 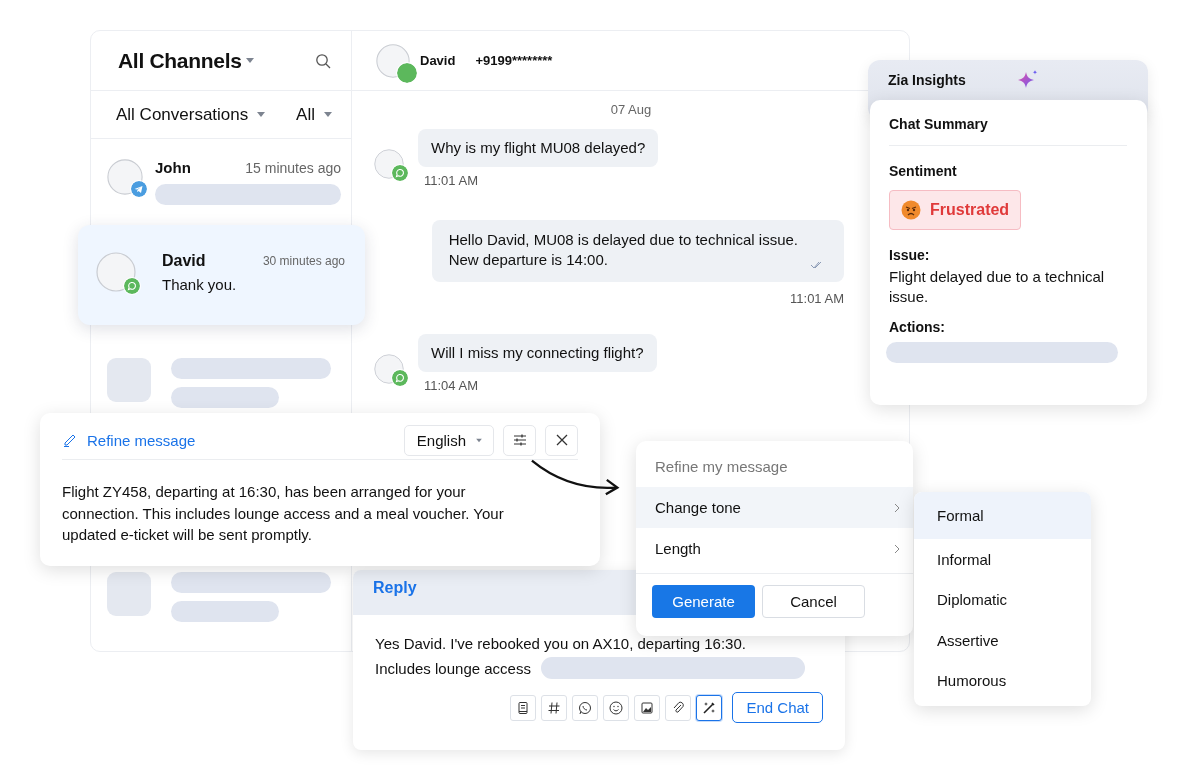 What do you see at coordinates (314, 114) in the screenshot?
I see `status-filter: All` at bounding box center [314, 114].